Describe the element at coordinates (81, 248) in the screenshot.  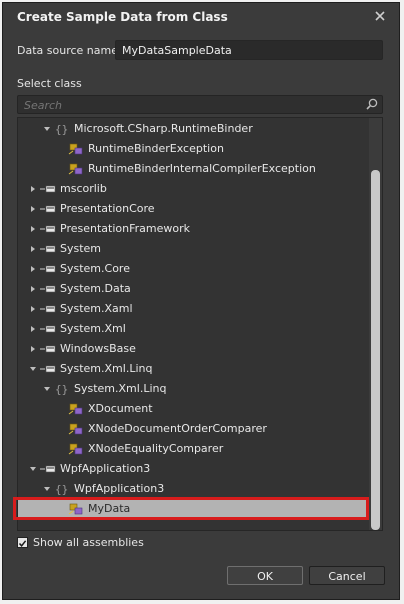
I see `tree-item-label: System` at that location.